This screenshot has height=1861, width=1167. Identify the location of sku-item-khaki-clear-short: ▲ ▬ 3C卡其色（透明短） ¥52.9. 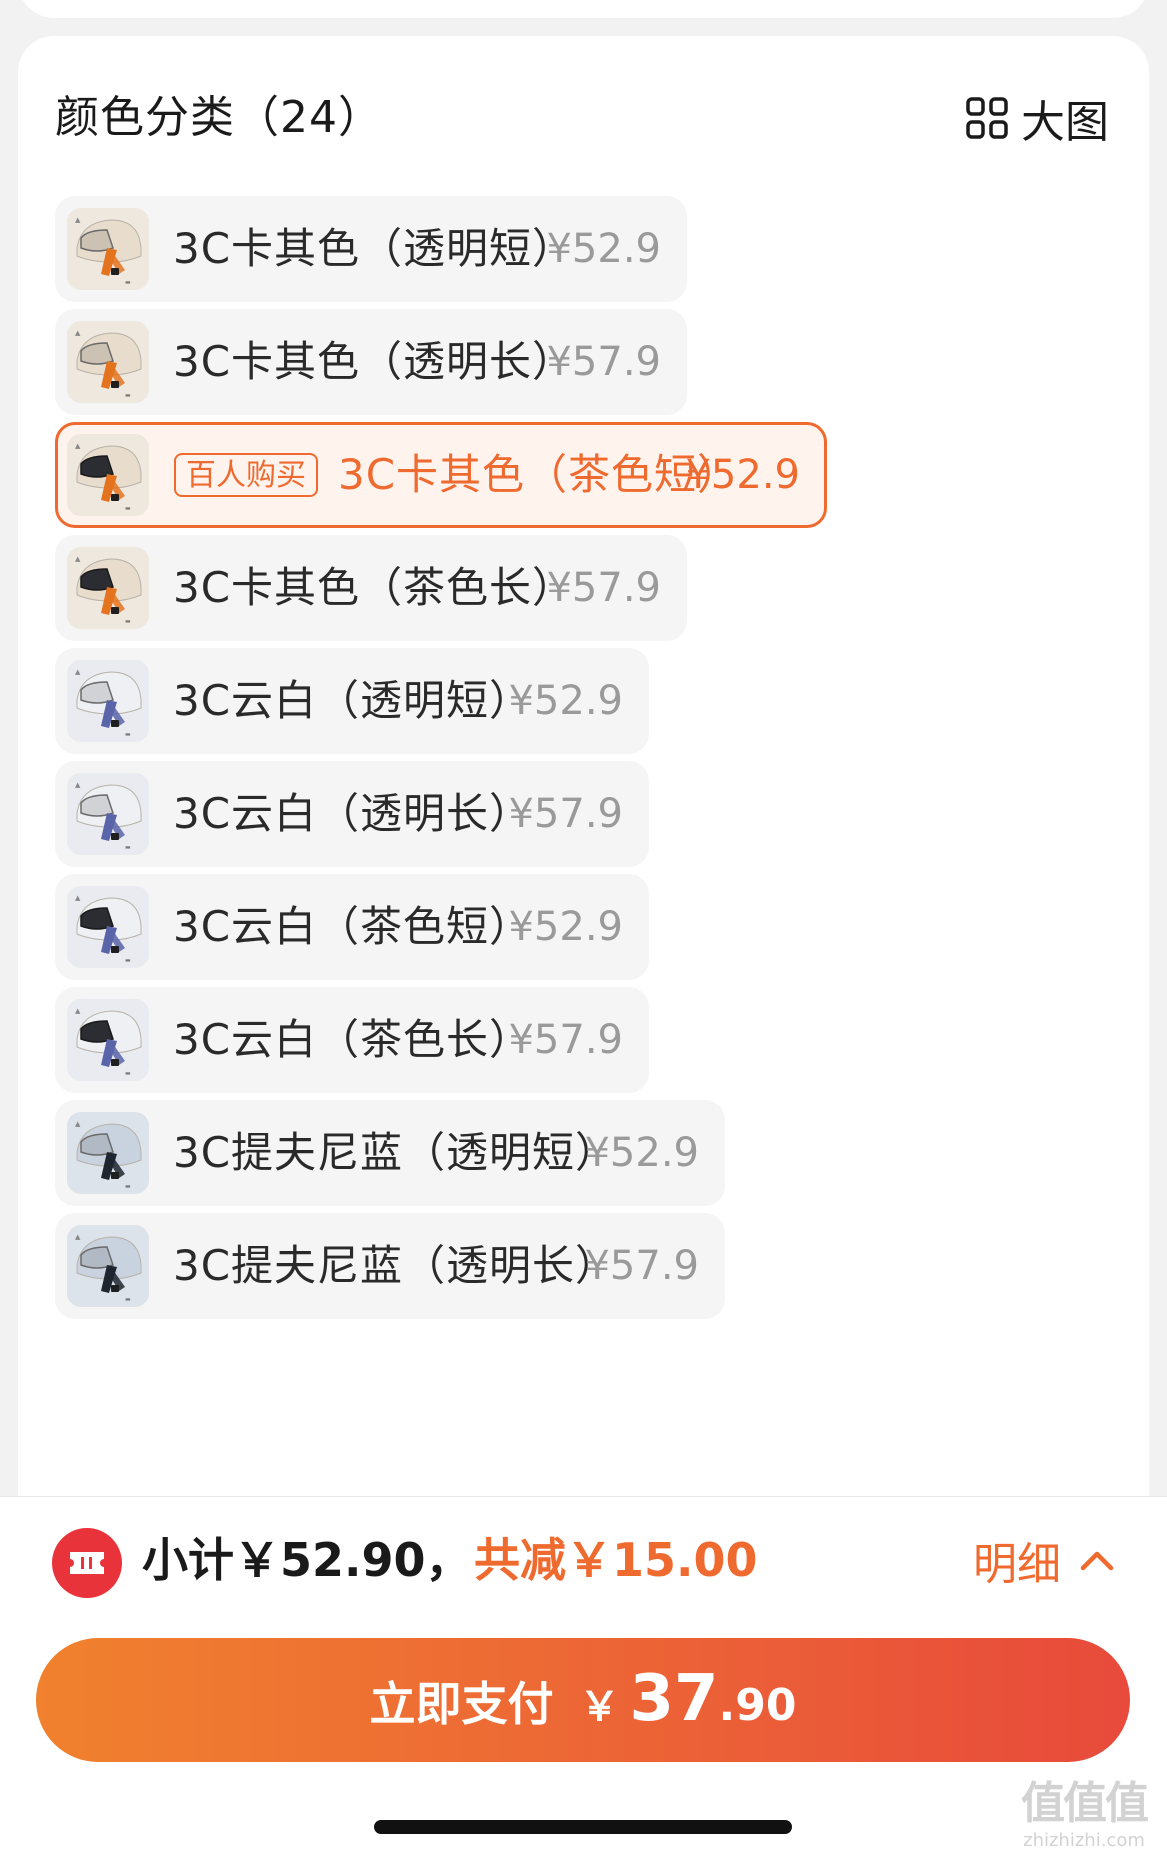
(371, 249).